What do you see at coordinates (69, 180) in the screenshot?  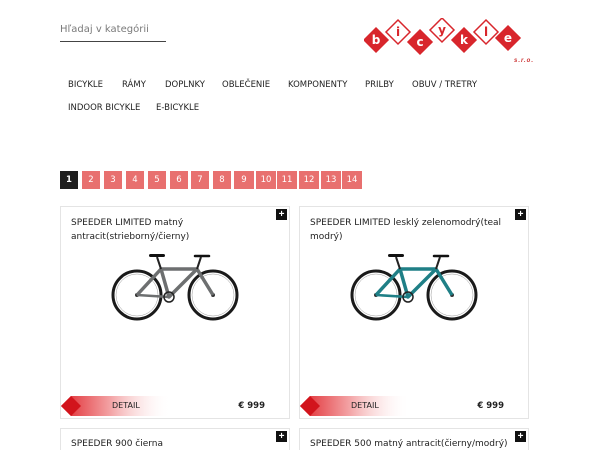 I see `page-button-1: 1` at bounding box center [69, 180].